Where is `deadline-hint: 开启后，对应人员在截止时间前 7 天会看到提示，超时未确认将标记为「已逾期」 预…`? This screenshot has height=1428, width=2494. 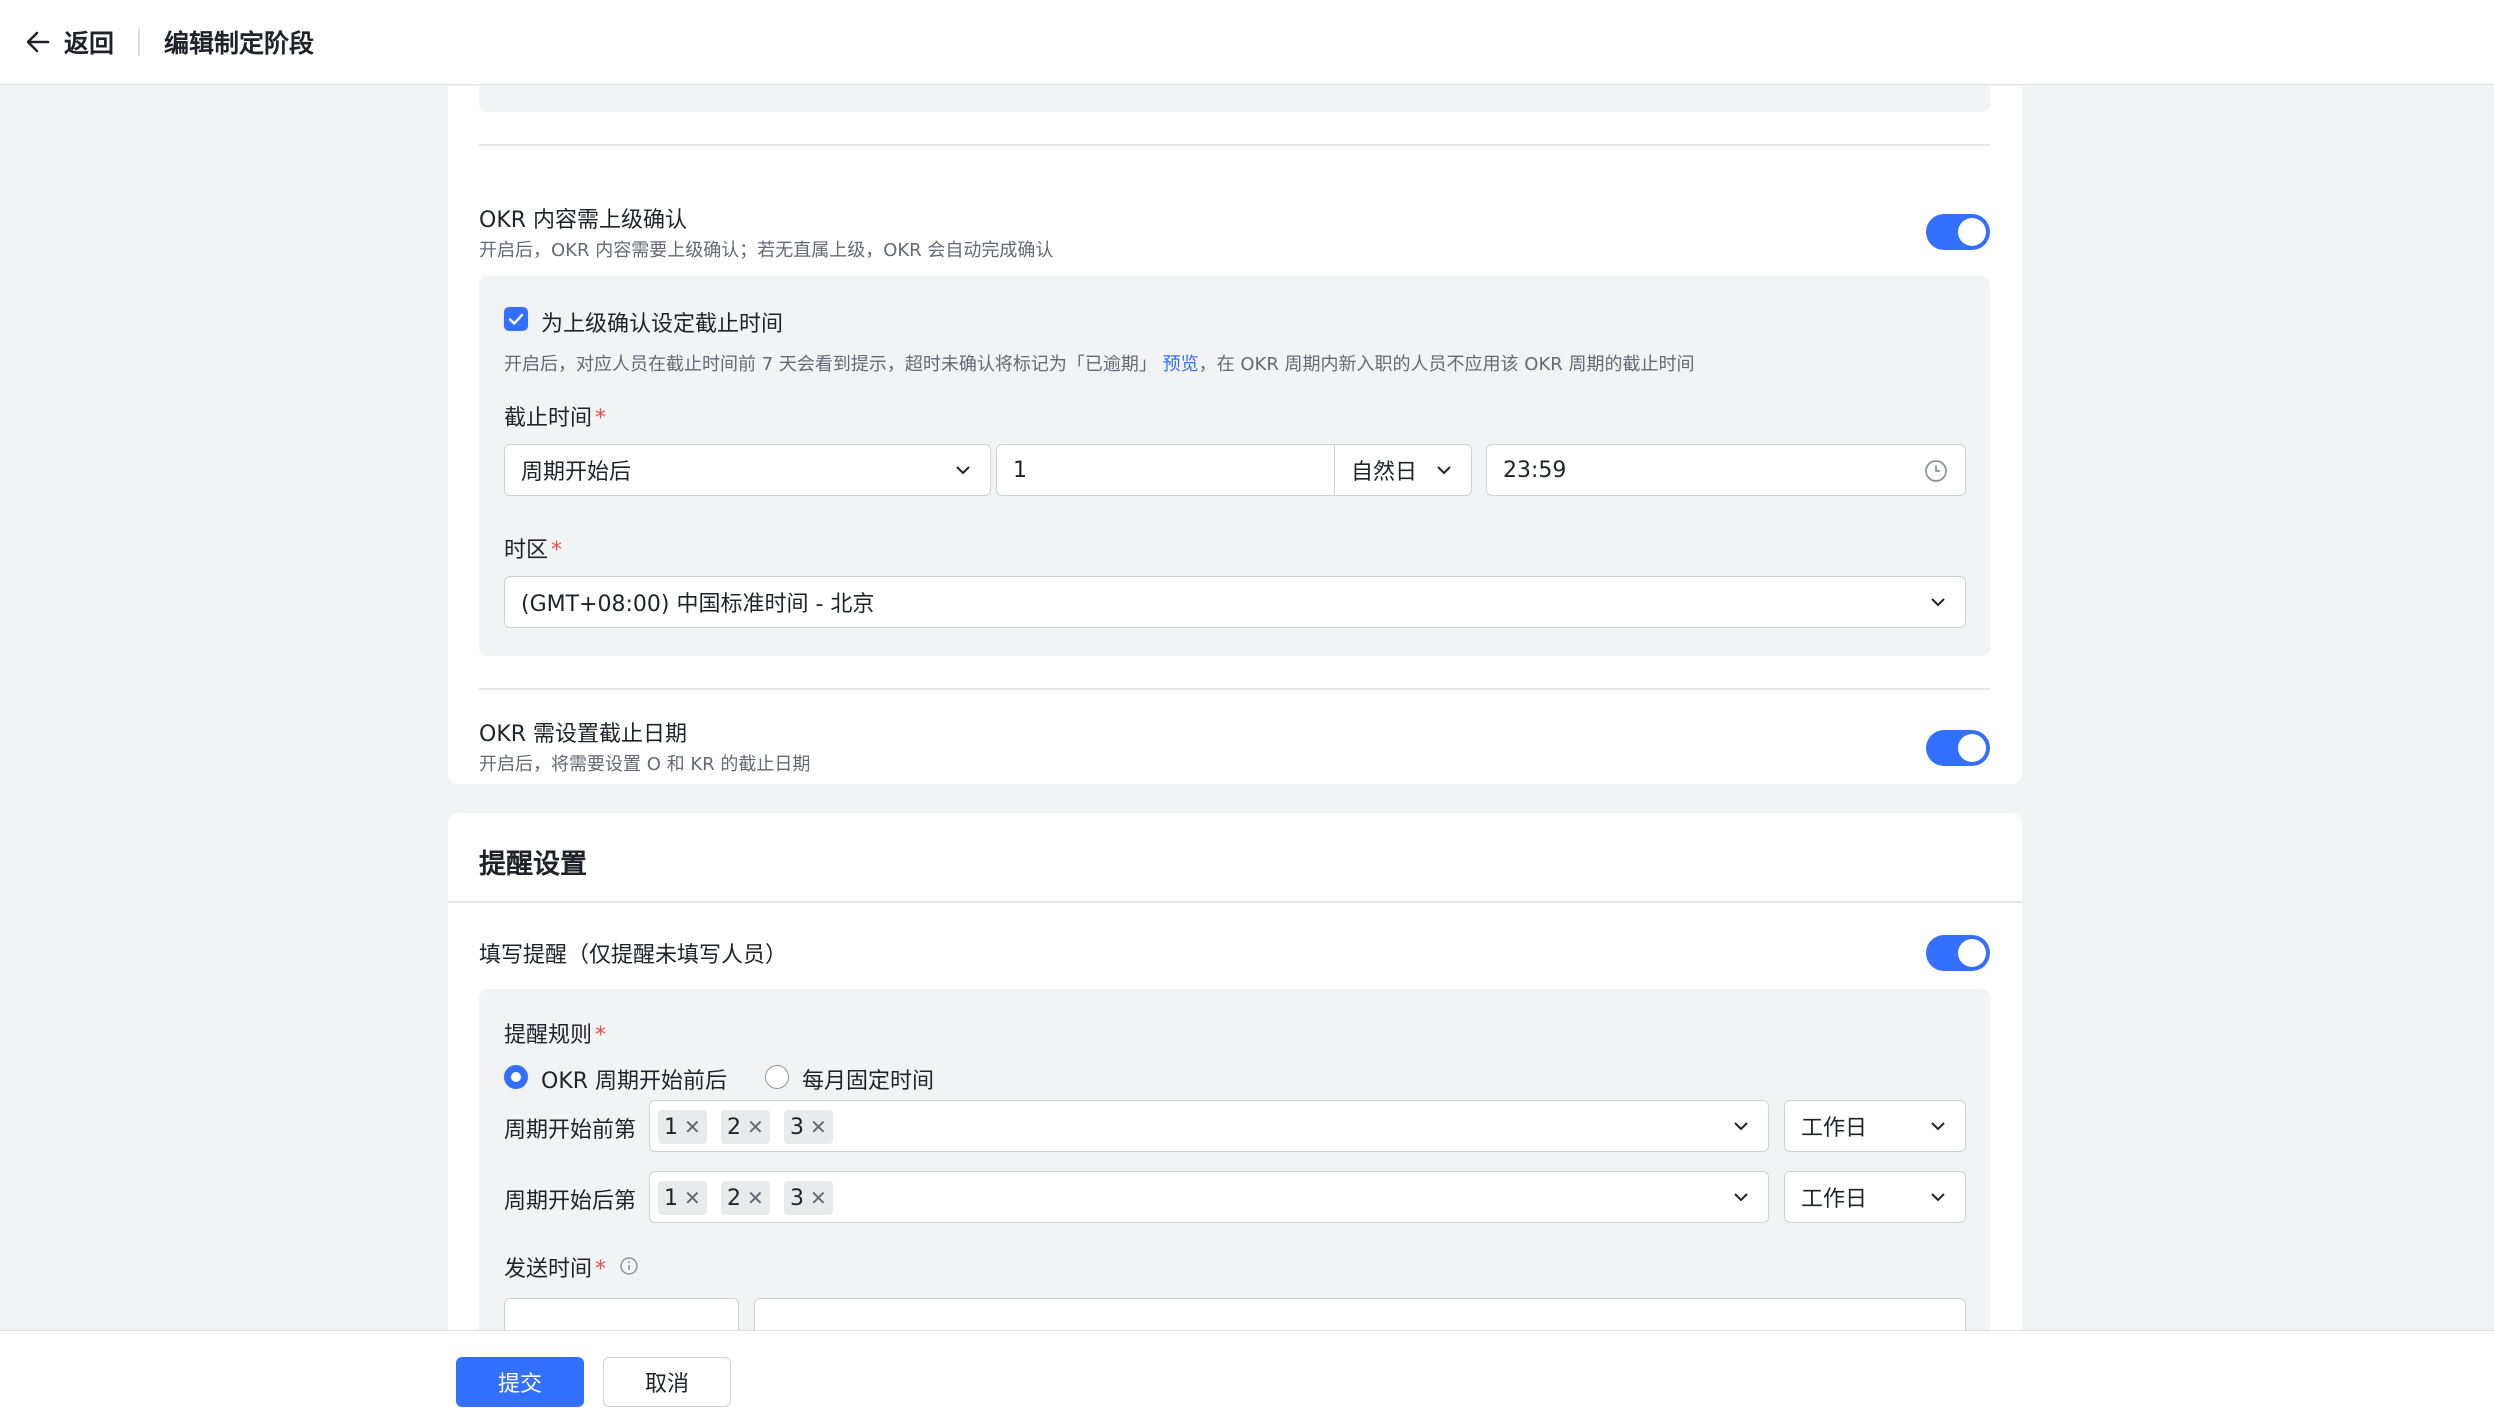
deadline-hint: 开启后，对应人员在截止时间前 7 天会看到提示，超时未确认将标记为「已逾期」 预… is located at coordinates (1099, 363).